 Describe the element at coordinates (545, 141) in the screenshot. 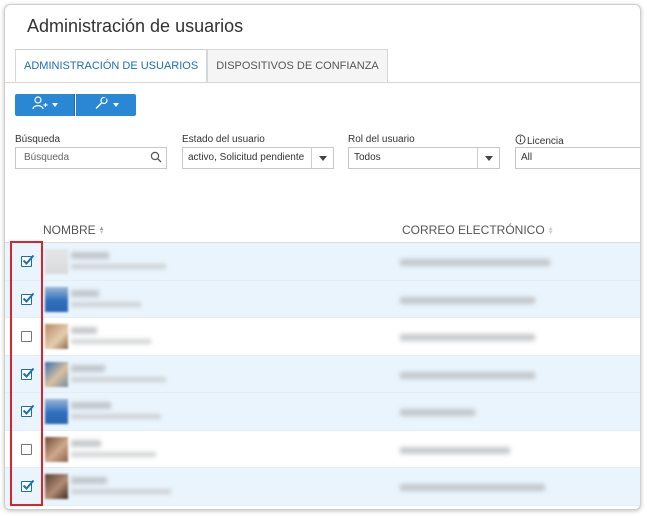

I see `license-label: Licencia` at that location.